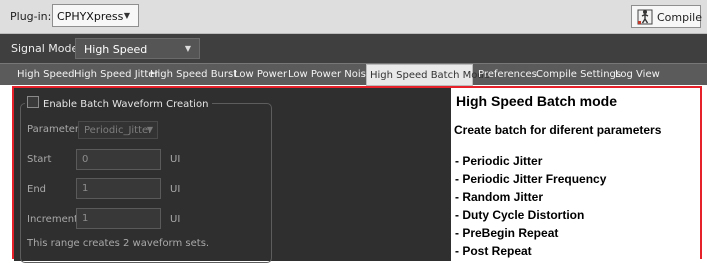 This screenshot has width=707, height=263. I want to click on annotation-item: - Random Jitter, so click(499, 197).